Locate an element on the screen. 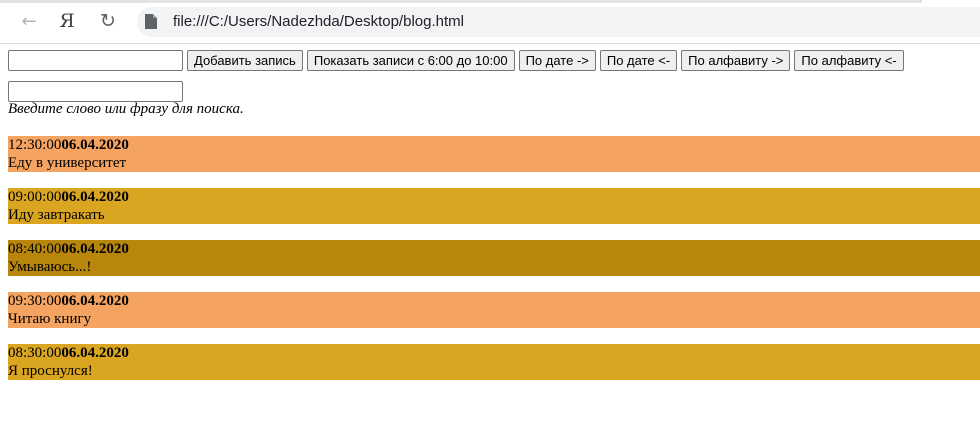 This screenshot has height=445, width=980. yandex-icon: Я is located at coordinates (67, 21).